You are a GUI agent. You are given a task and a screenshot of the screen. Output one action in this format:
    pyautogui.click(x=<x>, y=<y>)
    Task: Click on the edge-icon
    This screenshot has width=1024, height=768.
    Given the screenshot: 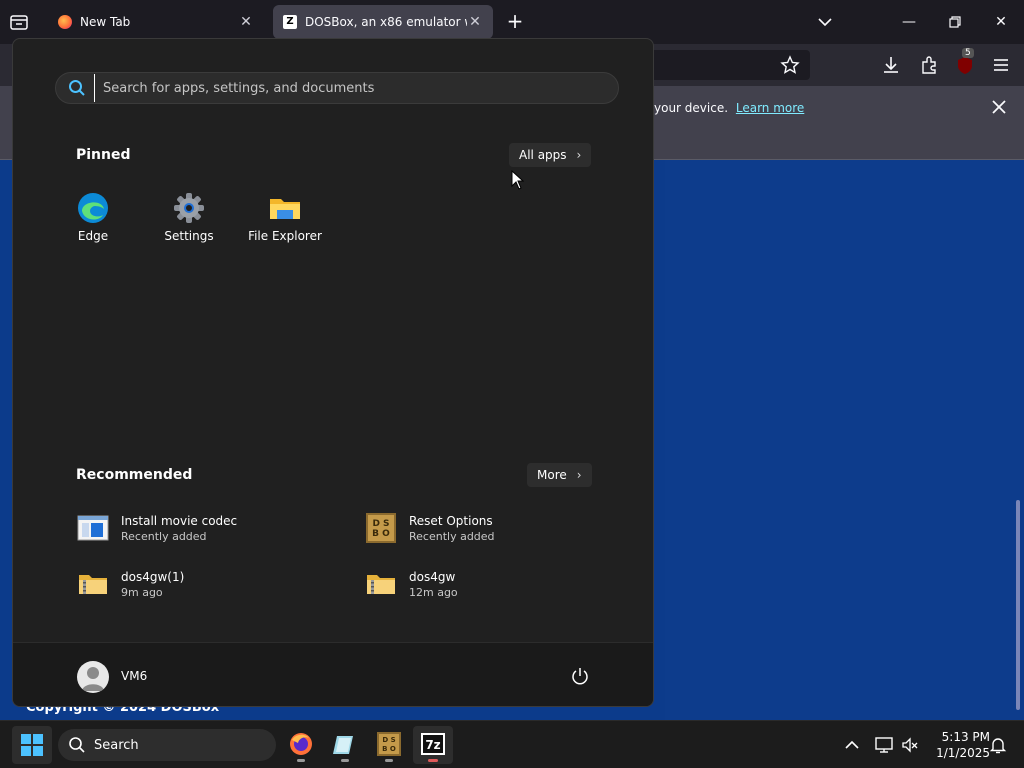 What is the action you would take?
    pyautogui.click(x=93, y=208)
    